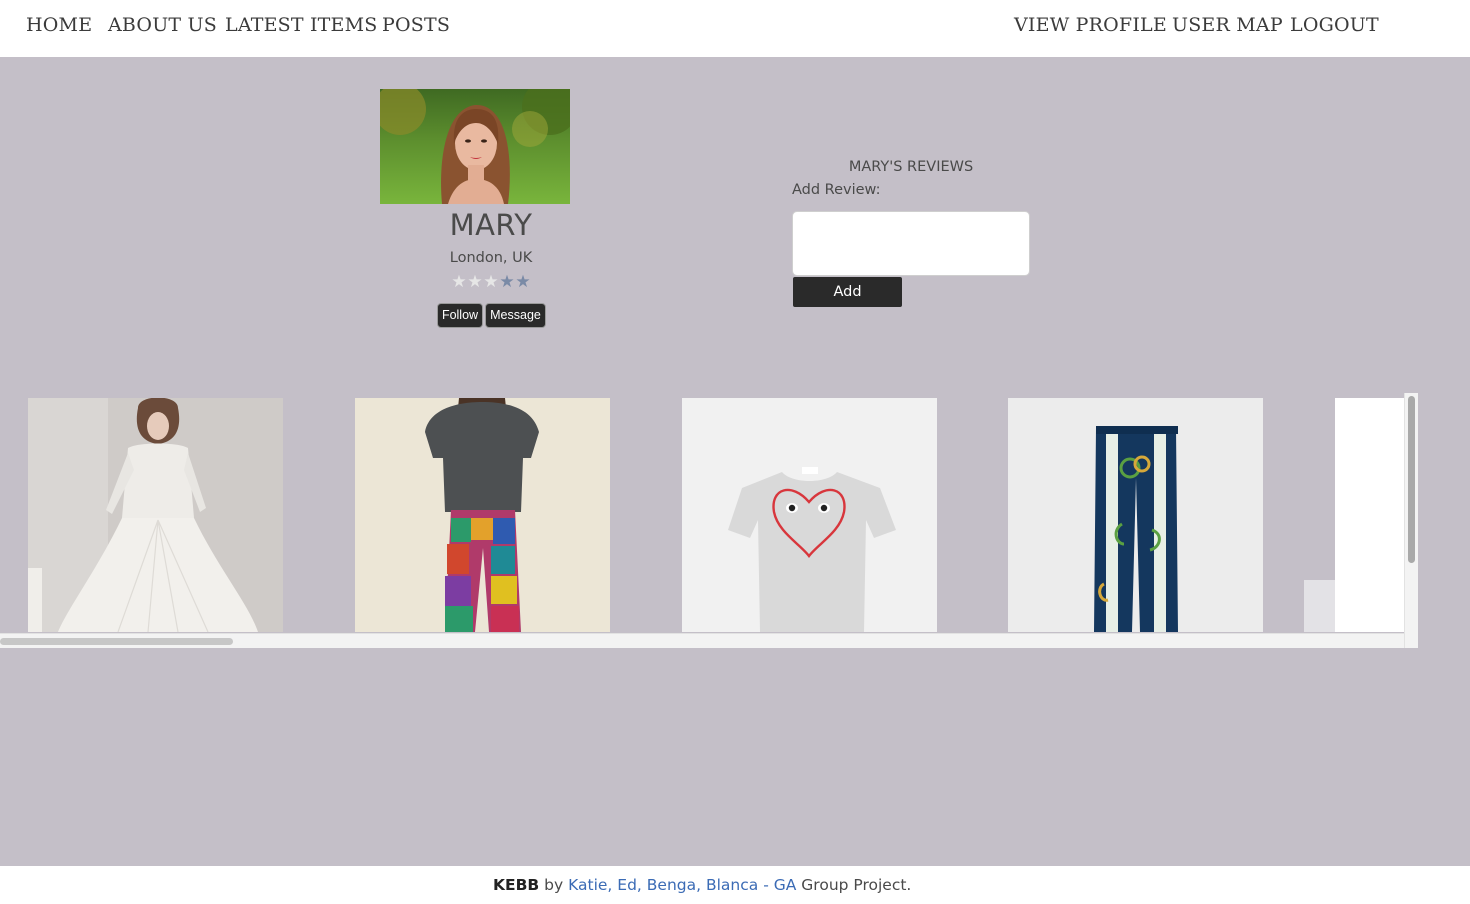 The image size is (1470, 904). I want to click on star-rating: ★ ★ ★ ★ ★, so click(491, 282).